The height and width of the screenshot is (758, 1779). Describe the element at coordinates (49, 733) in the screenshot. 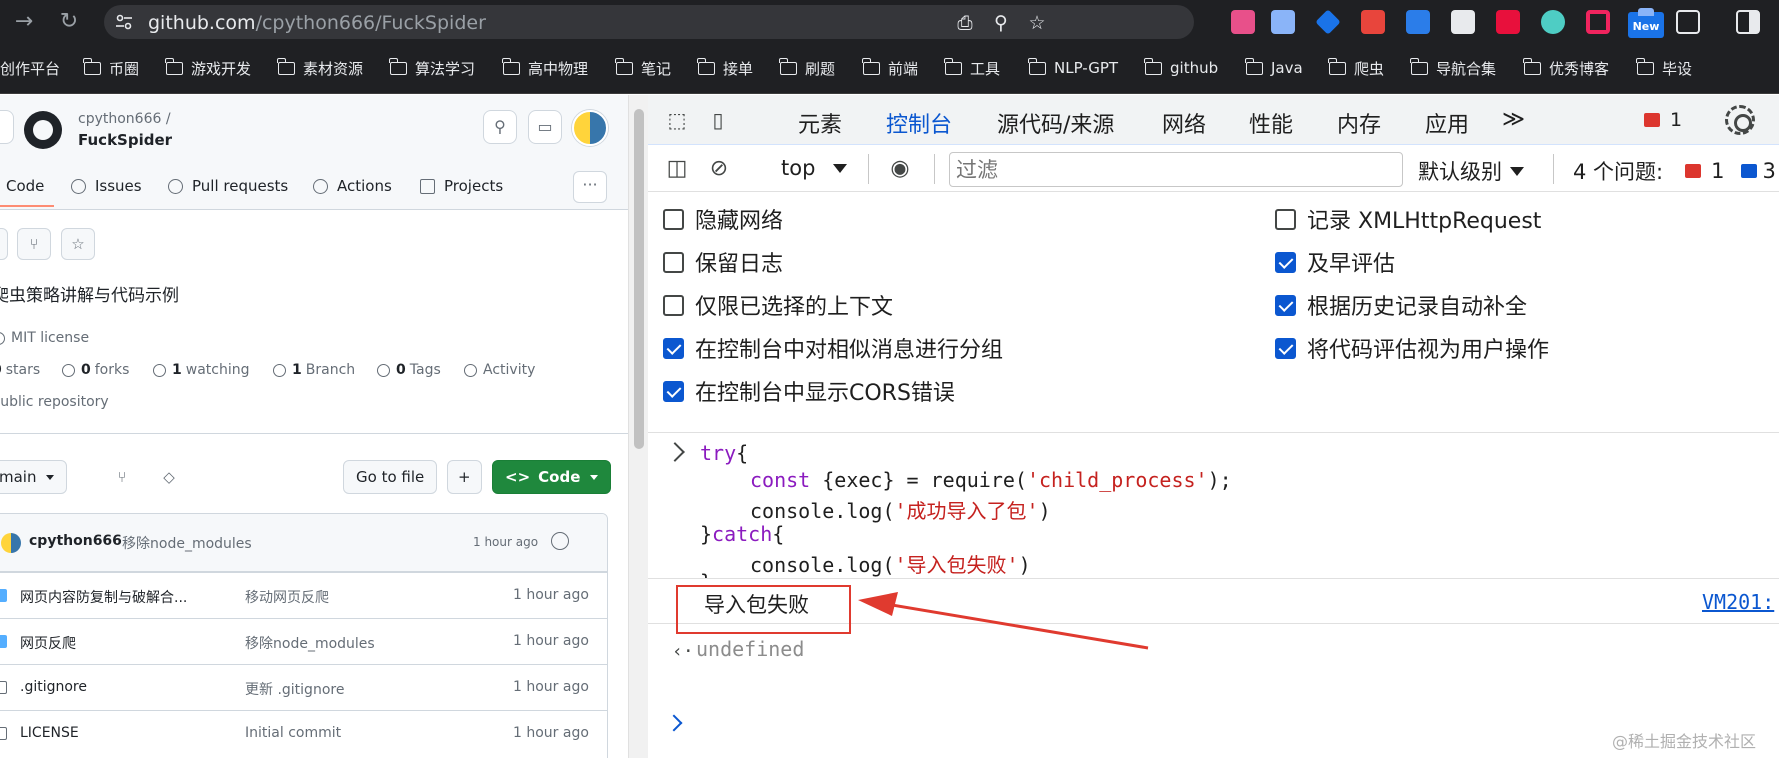

I see `file-name: LICENSE` at that location.